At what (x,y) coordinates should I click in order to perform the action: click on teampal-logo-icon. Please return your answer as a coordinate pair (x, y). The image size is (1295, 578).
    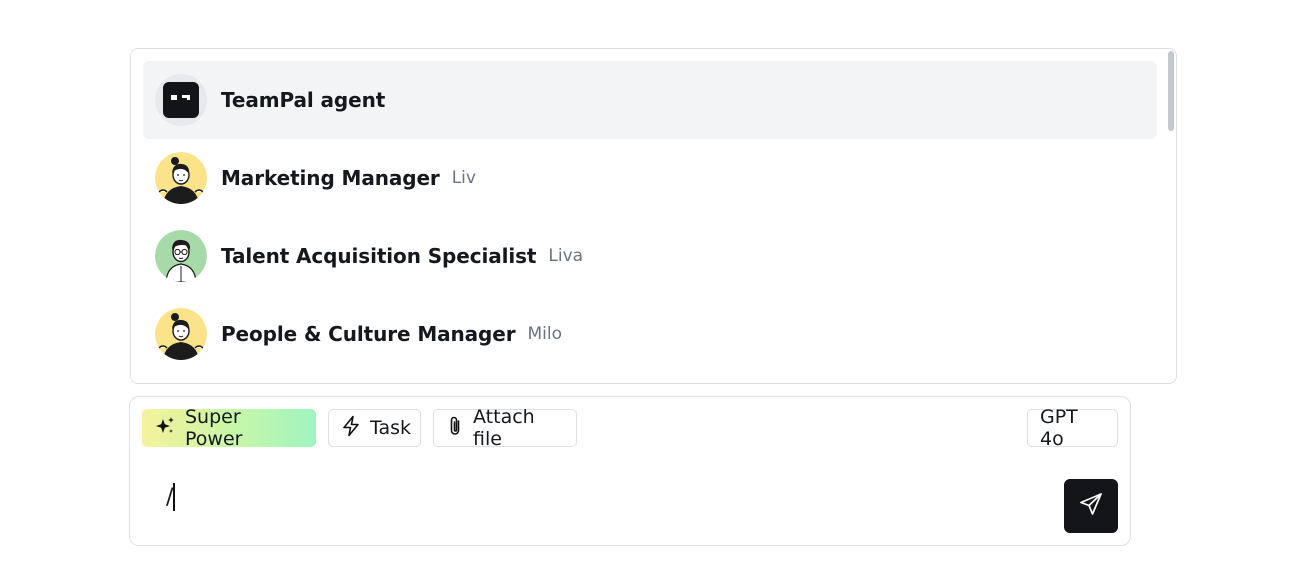
    Looking at the image, I should click on (181, 100).